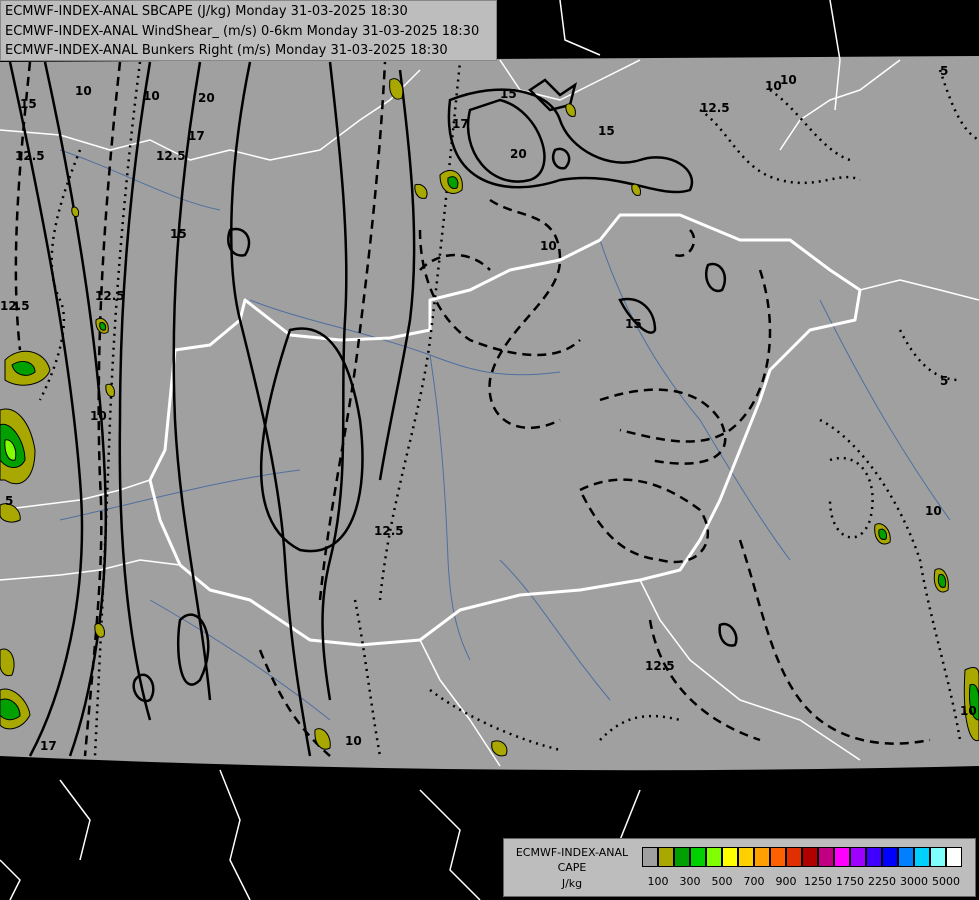 This screenshot has width=979, height=900. What do you see at coordinates (658, 881) in the screenshot?
I see `legend-tick-label: 100` at bounding box center [658, 881].